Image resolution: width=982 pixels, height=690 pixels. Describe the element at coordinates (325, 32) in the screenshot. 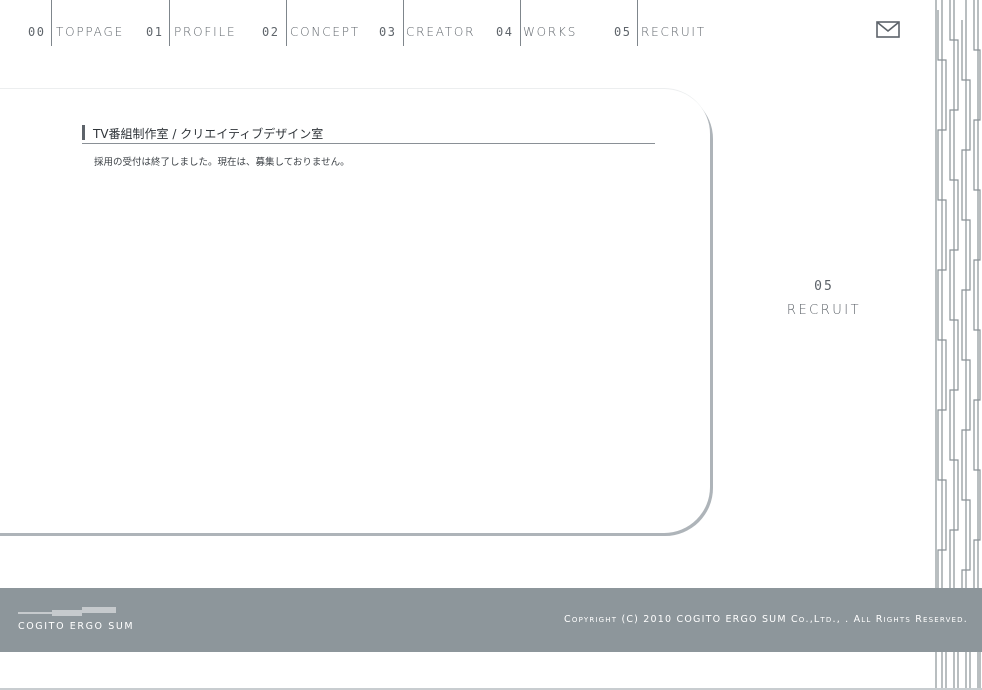

I see `nav-label: CONCEPT` at that location.